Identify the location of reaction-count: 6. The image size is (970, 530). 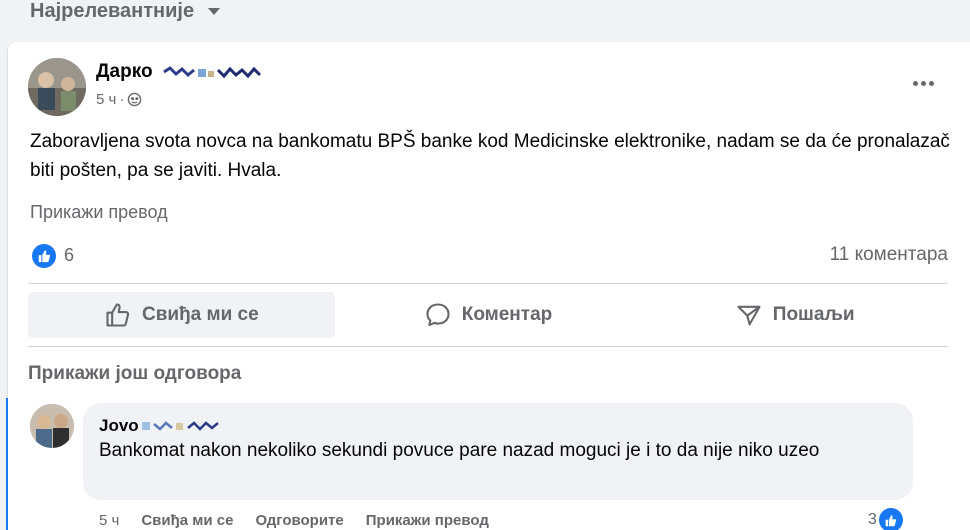
(69, 255).